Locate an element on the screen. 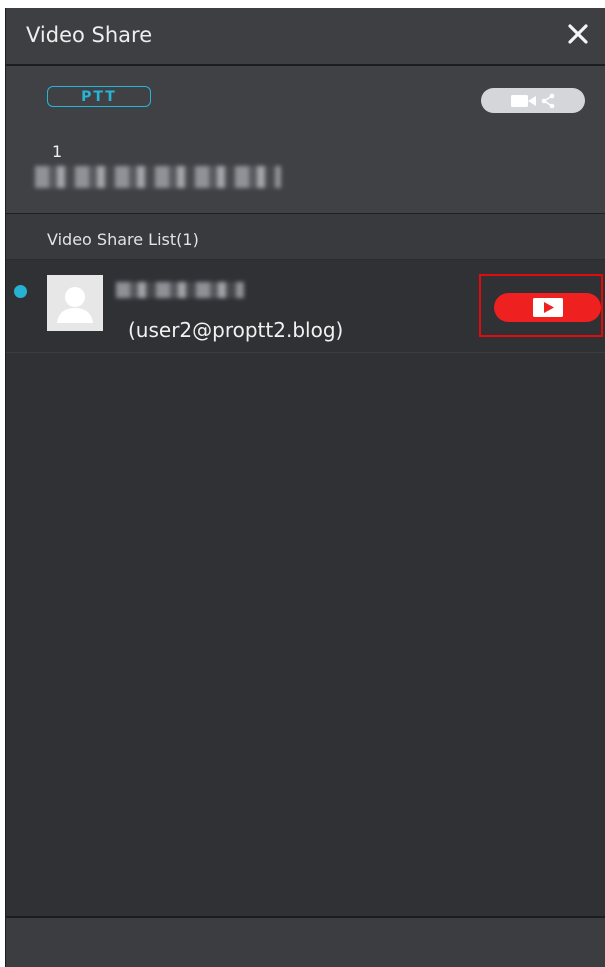 The width and height of the screenshot is (605, 967). play-icon is located at coordinates (548, 307).